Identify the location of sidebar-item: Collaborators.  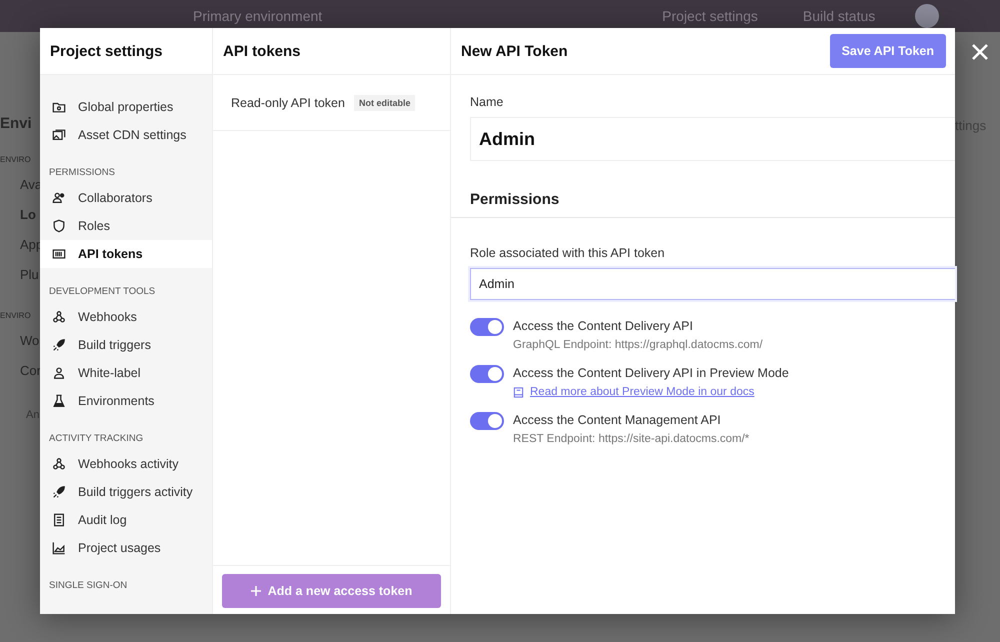
(126, 198).